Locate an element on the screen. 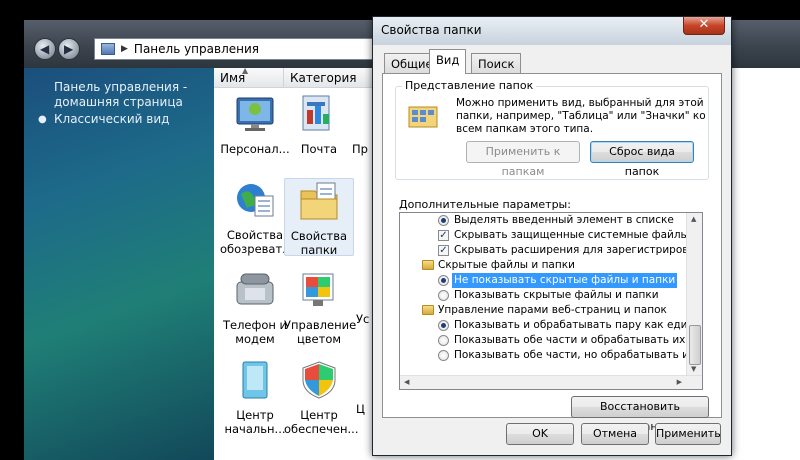 The image size is (800, 460). back-arrow-icon: ◀ is located at coordinates (45, 49).